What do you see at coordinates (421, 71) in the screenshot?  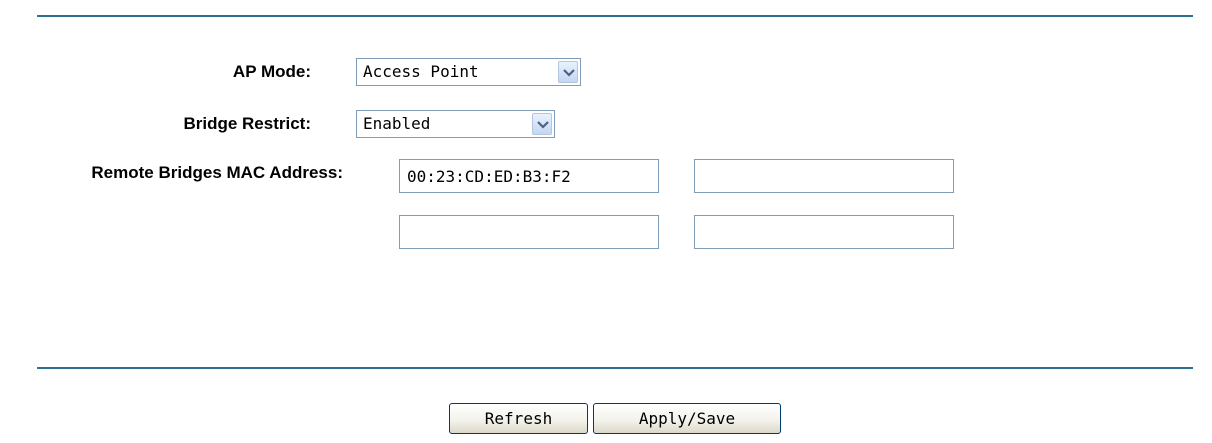 I see `ap-mode-value: Access Point` at bounding box center [421, 71].